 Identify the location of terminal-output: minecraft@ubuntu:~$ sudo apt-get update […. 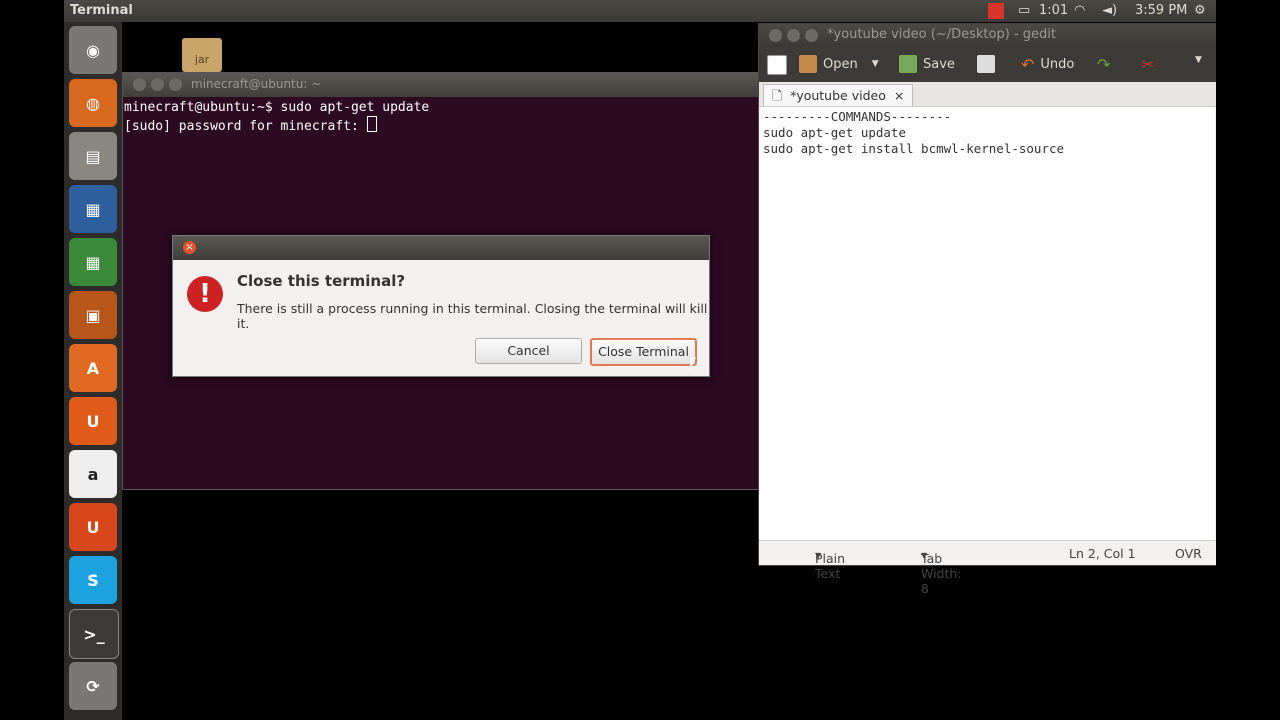
(441, 117).